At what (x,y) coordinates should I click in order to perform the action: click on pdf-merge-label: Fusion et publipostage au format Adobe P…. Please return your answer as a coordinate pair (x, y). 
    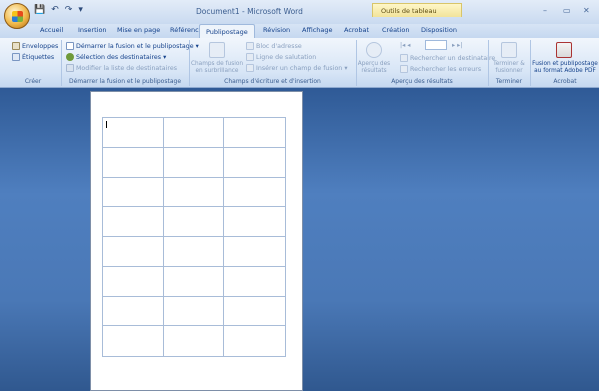
    Looking at the image, I should click on (565, 67).